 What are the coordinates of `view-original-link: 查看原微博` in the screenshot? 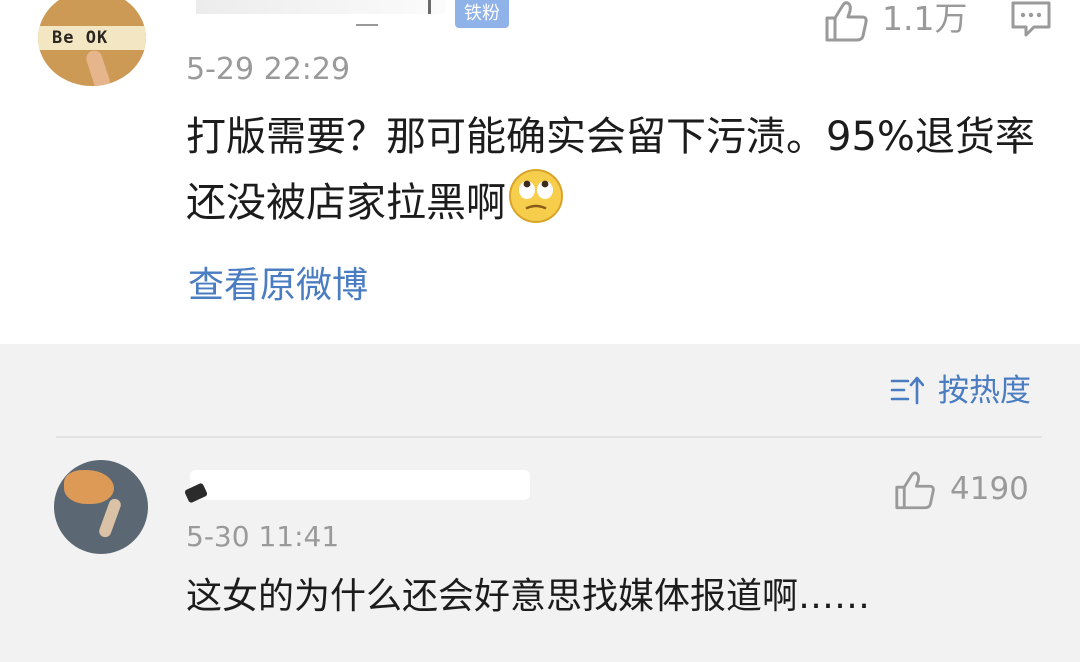 It's located at (278, 286).